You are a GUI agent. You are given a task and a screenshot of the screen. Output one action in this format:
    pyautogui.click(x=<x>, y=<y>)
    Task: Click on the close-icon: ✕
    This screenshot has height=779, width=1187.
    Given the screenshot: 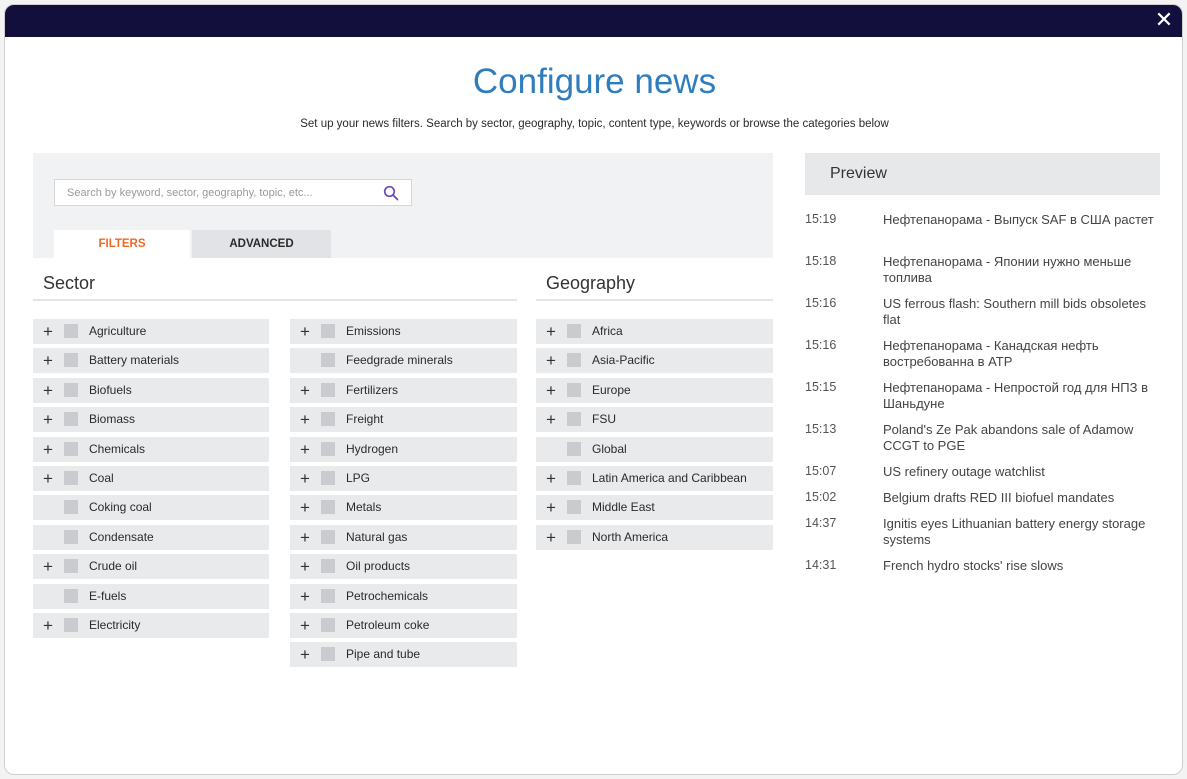 What is the action you would take?
    pyautogui.click(x=1164, y=20)
    